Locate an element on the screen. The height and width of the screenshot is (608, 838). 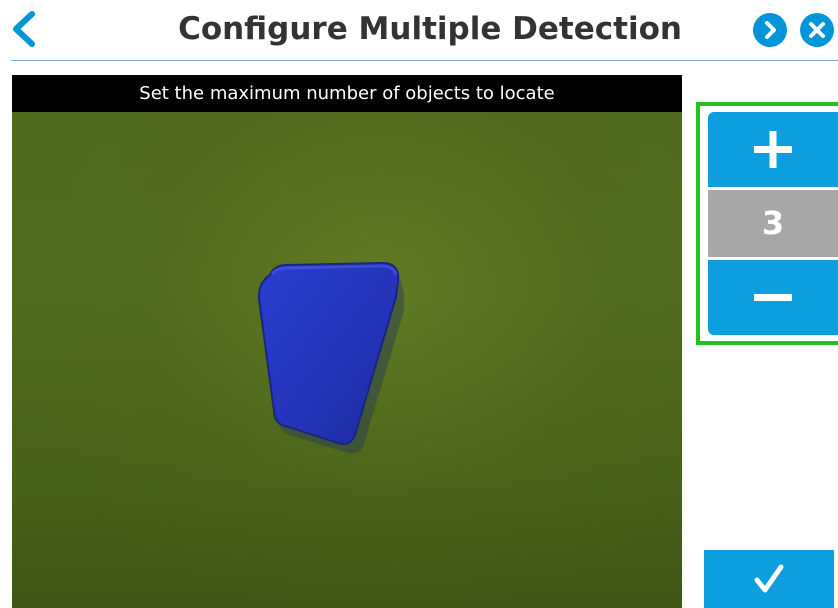
plus-icon is located at coordinates (773, 149).